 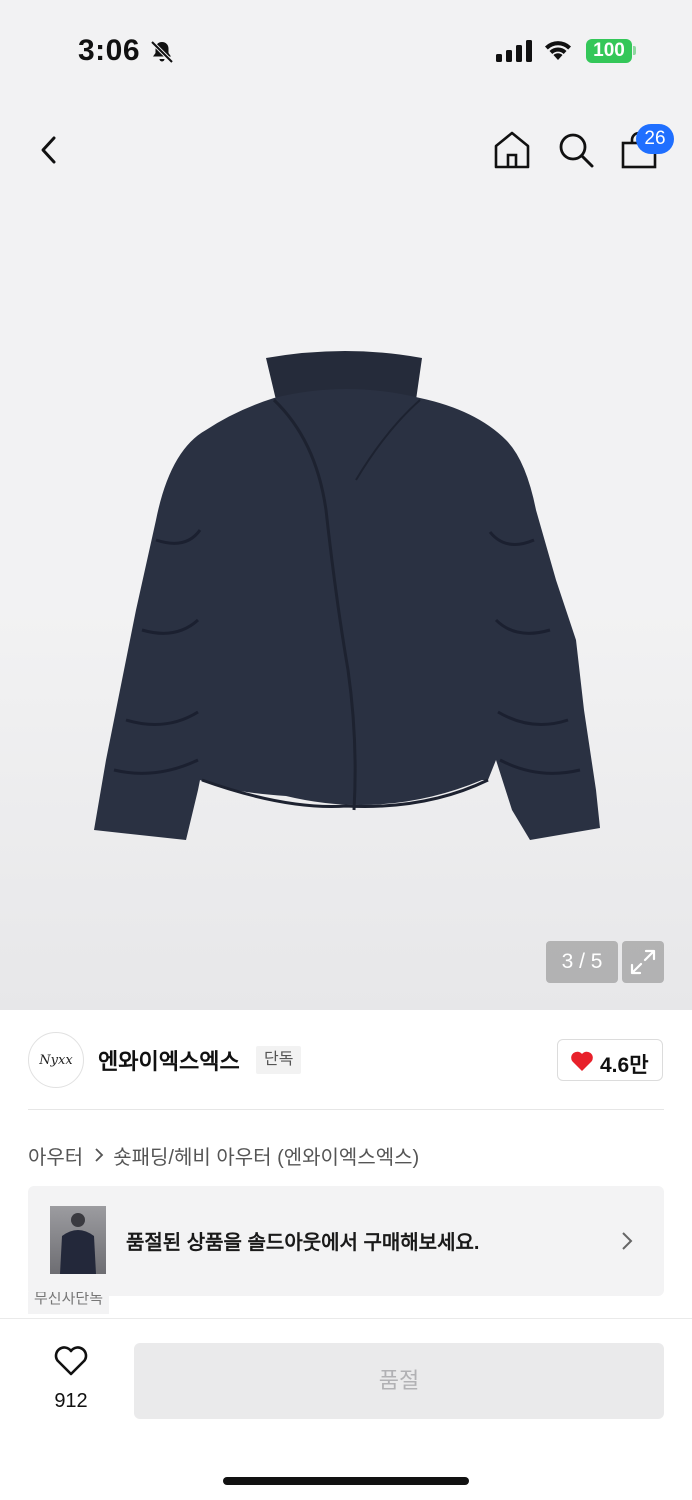 I want to click on wifi-icon, so click(x=558, y=50).